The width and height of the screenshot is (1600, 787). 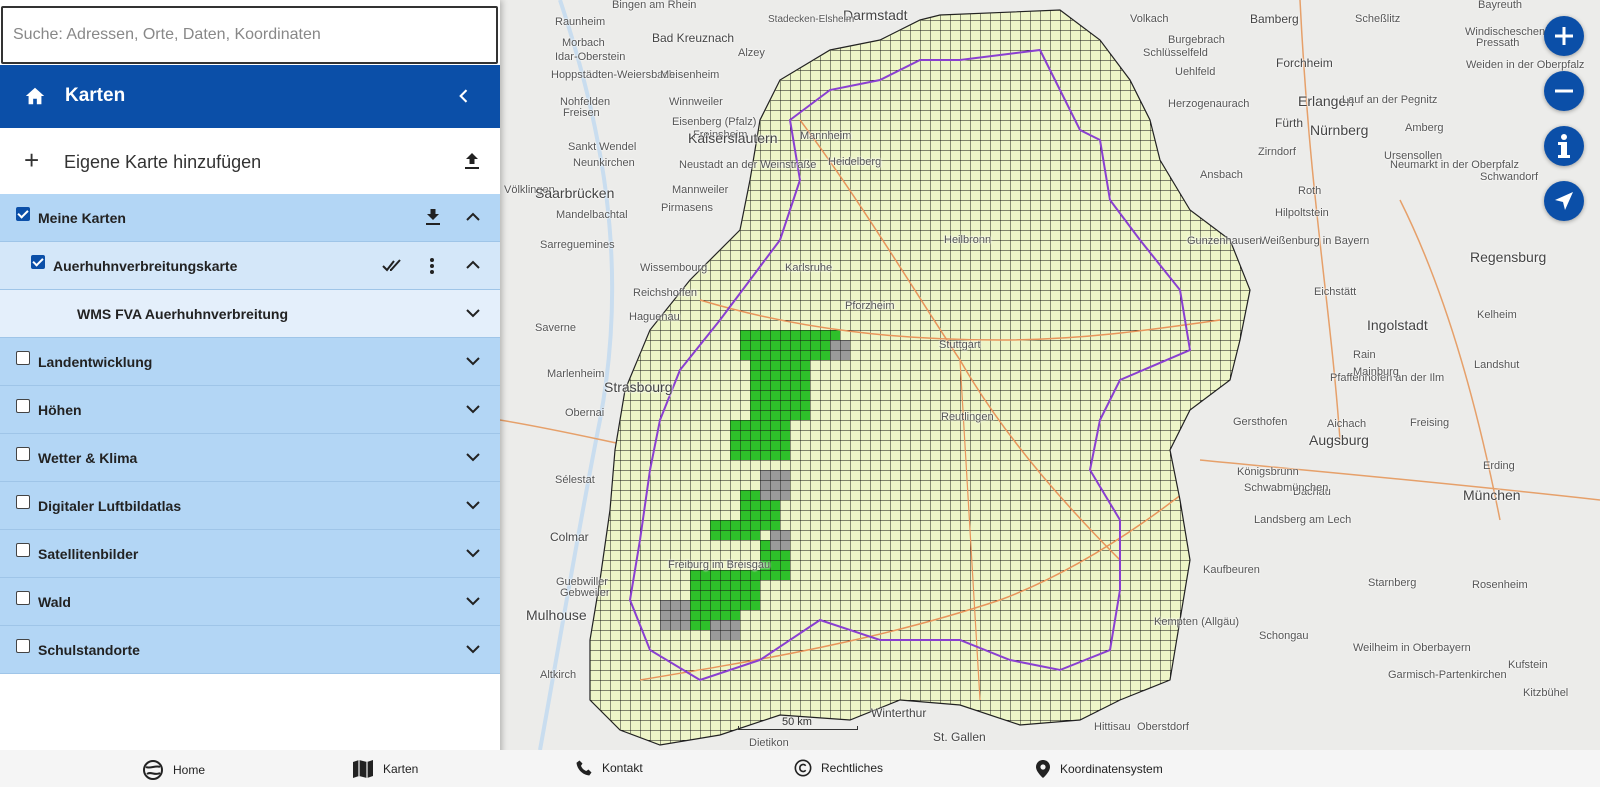 What do you see at coordinates (899, 713) in the screenshot?
I see `place-label: Winterthur` at bounding box center [899, 713].